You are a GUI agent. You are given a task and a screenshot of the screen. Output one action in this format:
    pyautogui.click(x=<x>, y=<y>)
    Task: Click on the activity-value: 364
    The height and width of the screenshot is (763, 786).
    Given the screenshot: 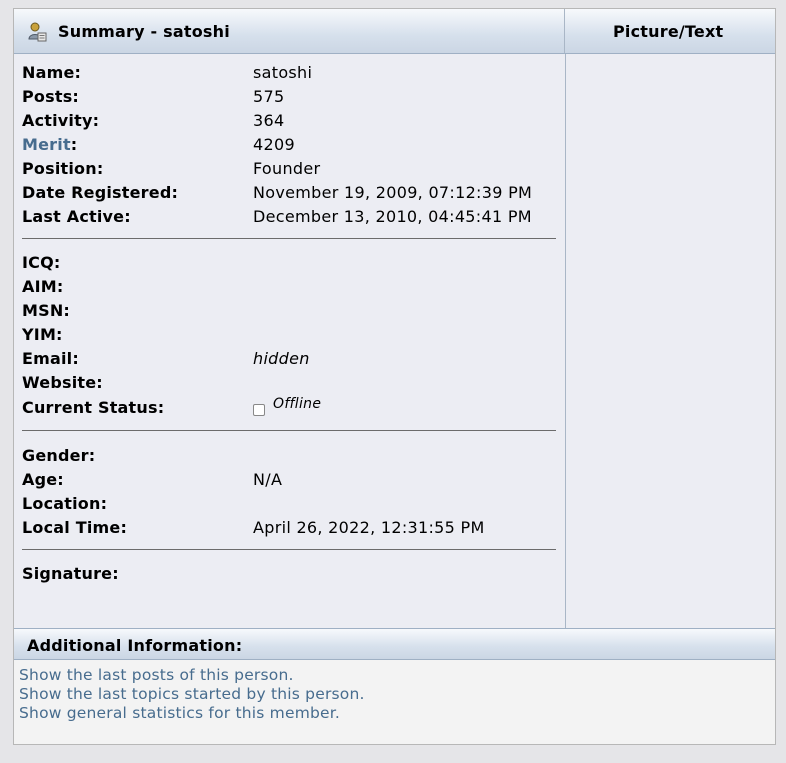 What is the action you would take?
    pyautogui.click(x=269, y=120)
    